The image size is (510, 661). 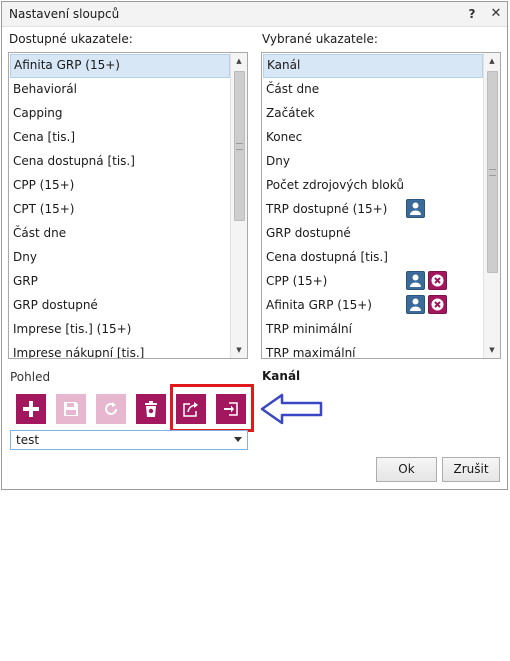 I want to click on list-item-label: Kanál, so click(x=284, y=65).